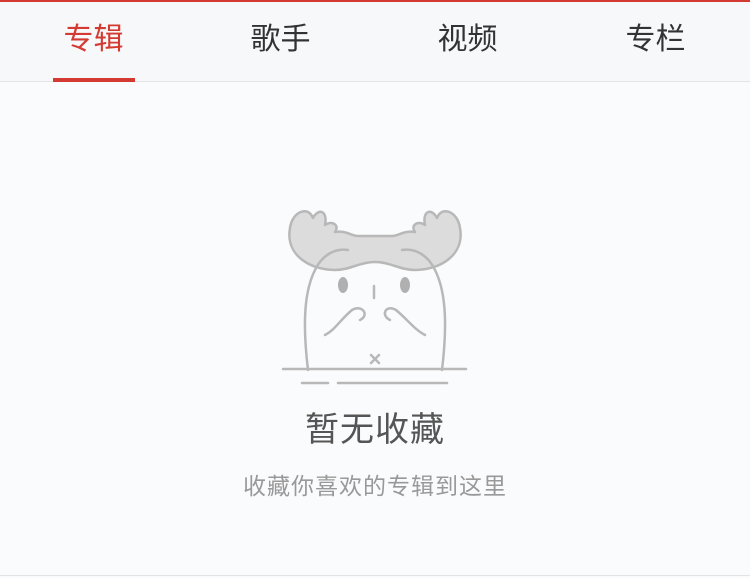 This screenshot has width=750, height=578. Describe the element at coordinates (655, 41) in the screenshot. I see `tab-columns: 专栏` at that location.